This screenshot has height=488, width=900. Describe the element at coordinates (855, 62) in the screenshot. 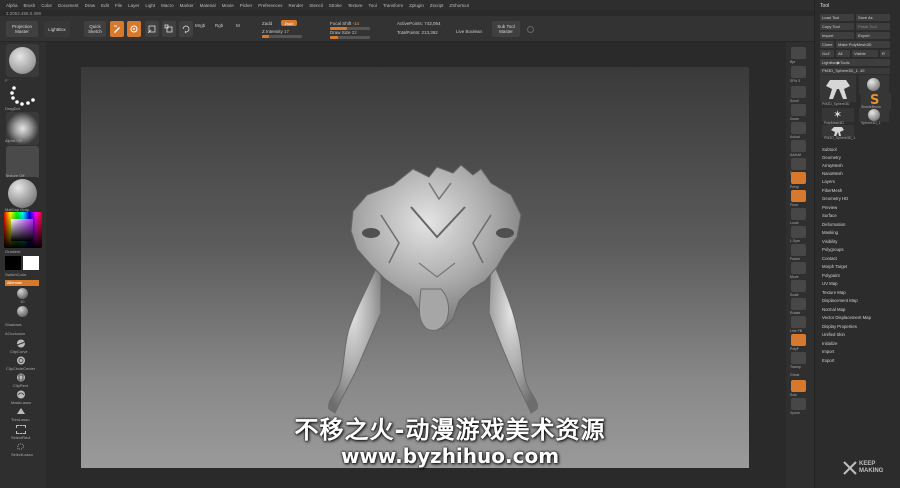

I see `lightbox-tools-button: Lightbox▶Tools` at that location.